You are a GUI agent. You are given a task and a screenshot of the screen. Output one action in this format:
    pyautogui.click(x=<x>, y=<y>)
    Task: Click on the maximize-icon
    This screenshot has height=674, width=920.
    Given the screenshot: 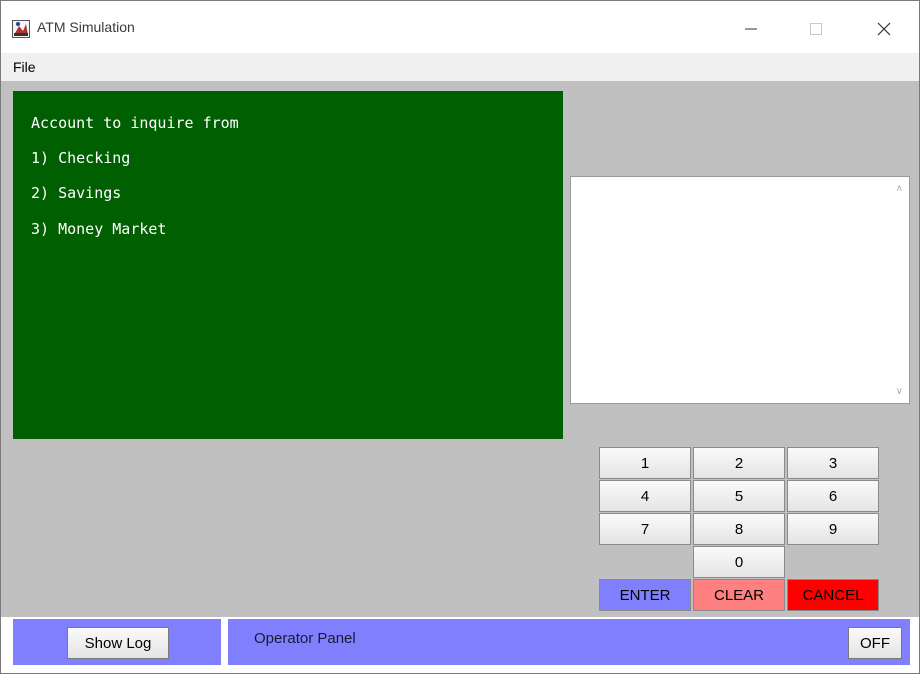 What is the action you would take?
    pyautogui.click(x=816, y=29)
    